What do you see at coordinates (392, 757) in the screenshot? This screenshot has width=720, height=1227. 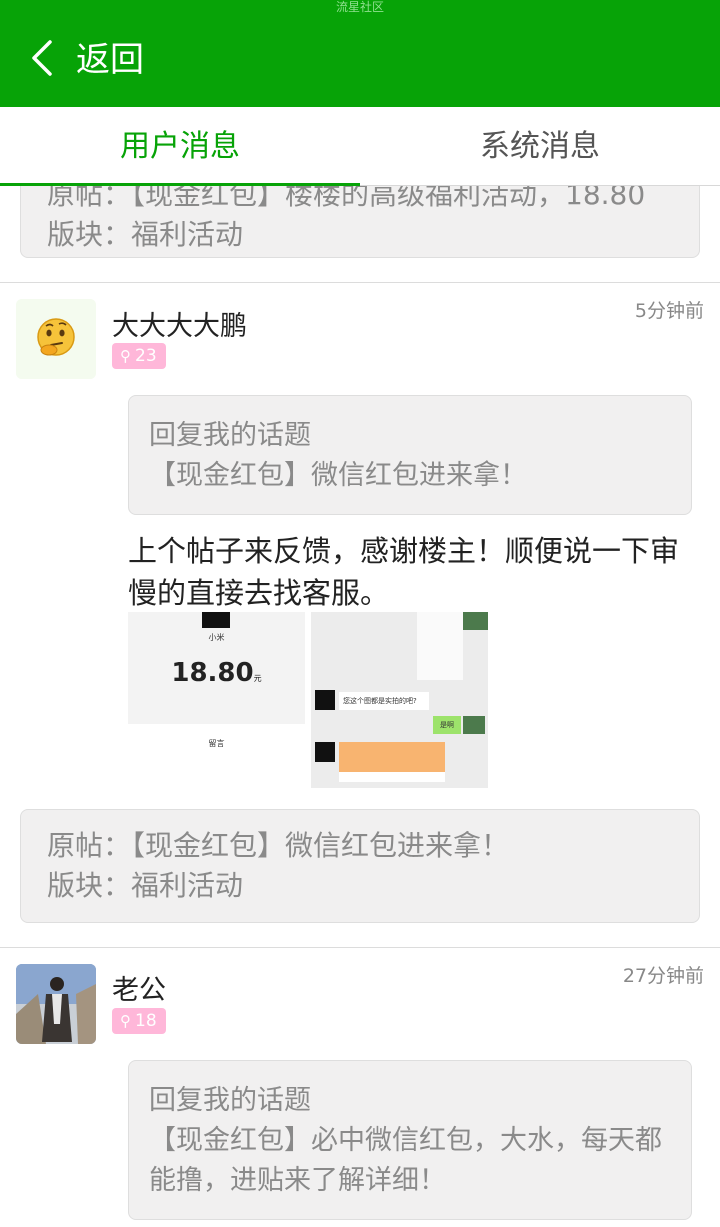 I see `red-packet-bubble` at bounding box center [392, 757].